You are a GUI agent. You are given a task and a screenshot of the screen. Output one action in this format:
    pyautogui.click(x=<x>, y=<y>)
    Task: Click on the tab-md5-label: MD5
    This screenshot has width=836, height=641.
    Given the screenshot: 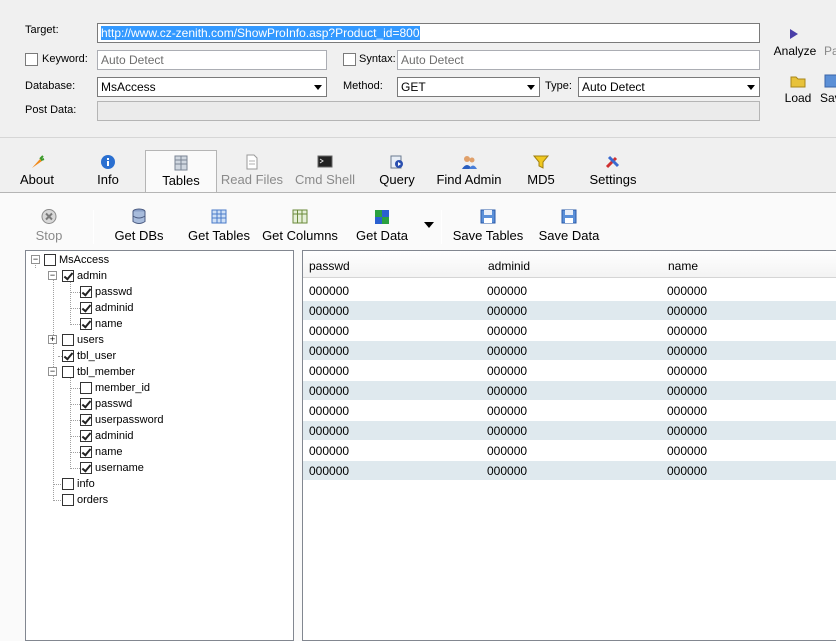 What is the action you would take?
    pyautogui.click(x=541, y=179)
    